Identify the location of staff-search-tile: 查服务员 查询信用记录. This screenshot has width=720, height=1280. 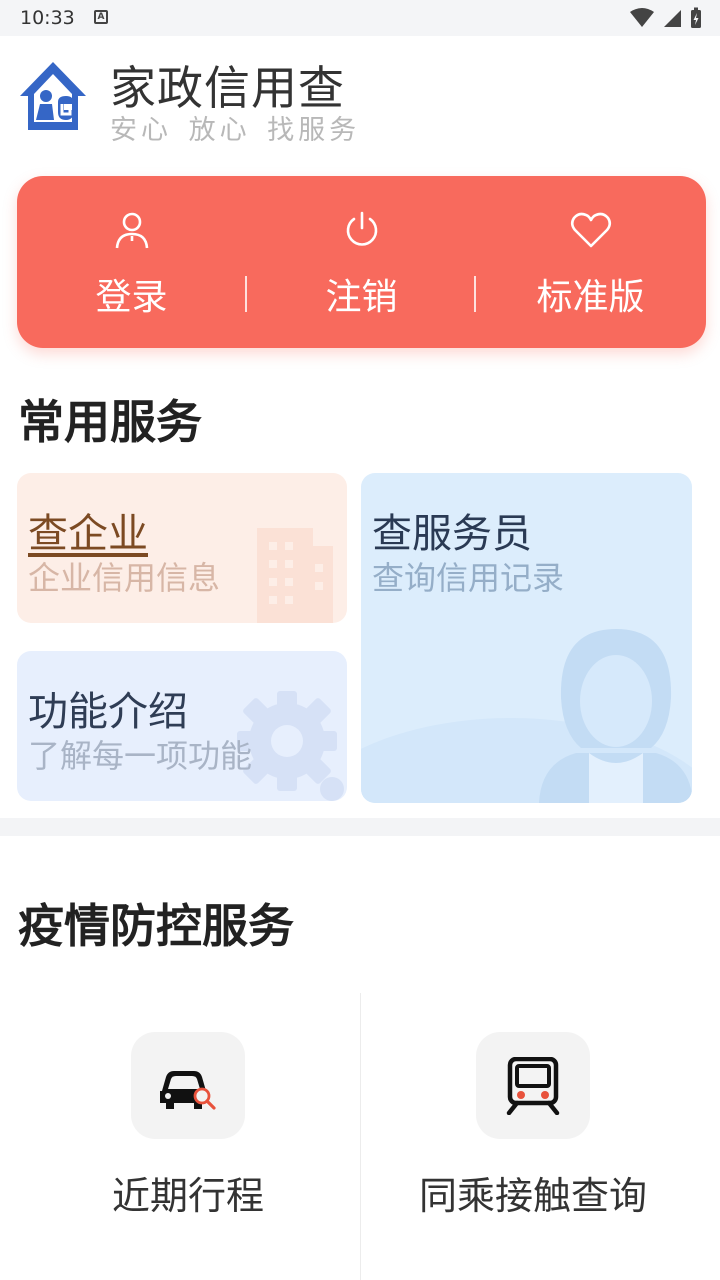
(526, 638).